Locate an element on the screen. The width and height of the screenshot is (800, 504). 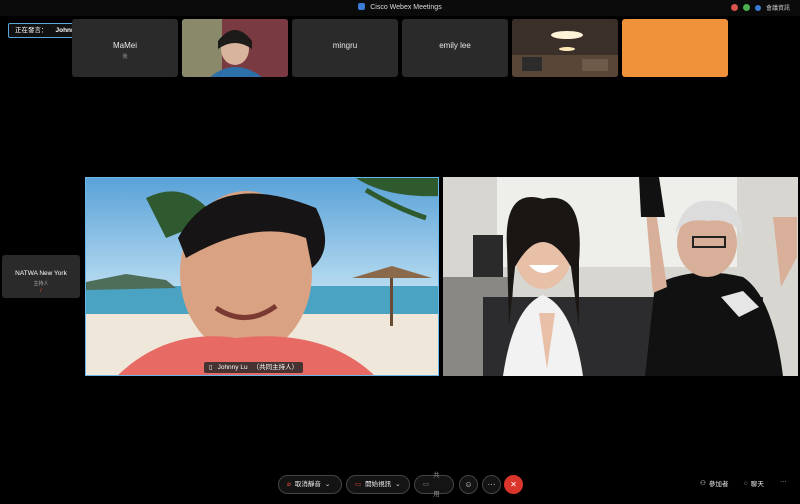
participant-thumbnail: mingru is located at coordinates (345, 48).